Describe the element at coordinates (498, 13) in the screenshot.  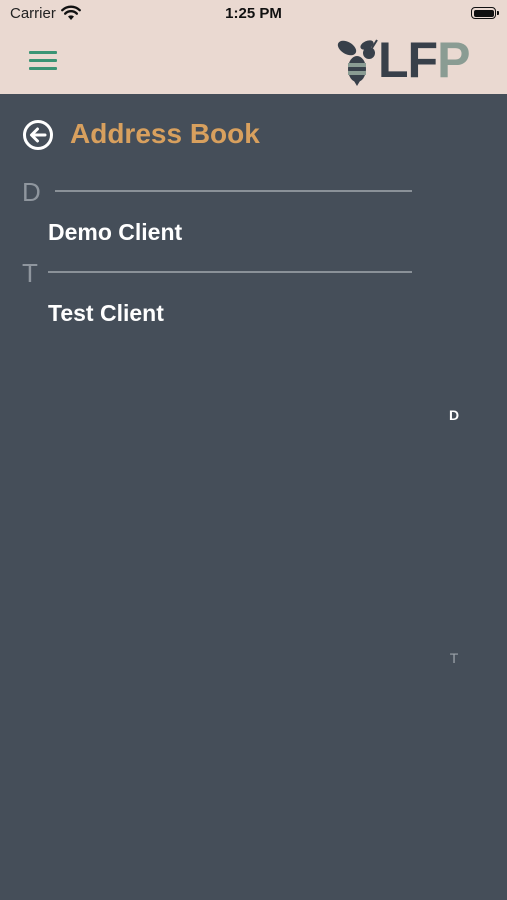
I see `battery-tip` at that location.